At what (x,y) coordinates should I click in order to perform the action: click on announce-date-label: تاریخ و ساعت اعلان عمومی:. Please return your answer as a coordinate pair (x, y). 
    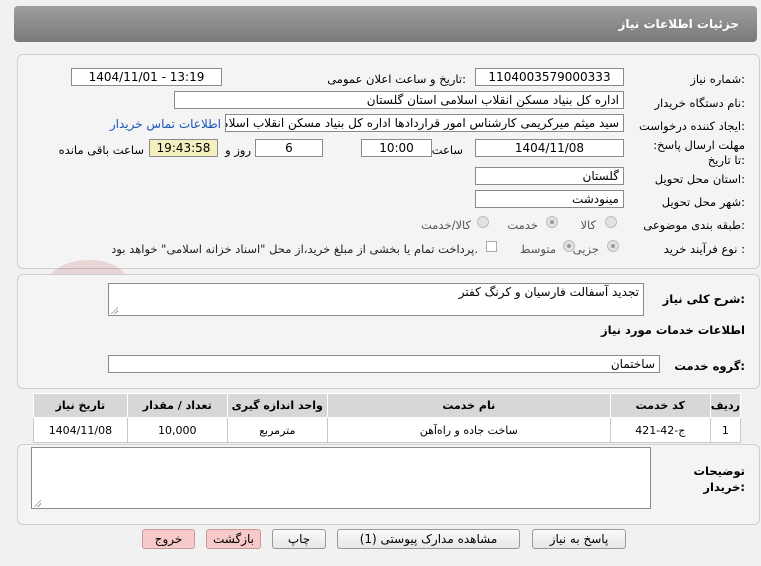
    Looking at the image, I should click on (396, 79).